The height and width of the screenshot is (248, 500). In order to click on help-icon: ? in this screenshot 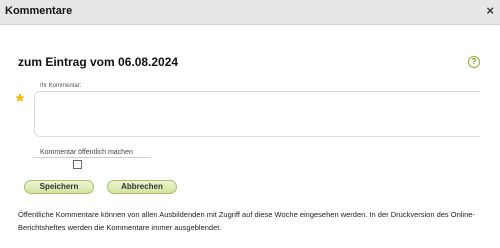, I will do `click(474, 62)`.